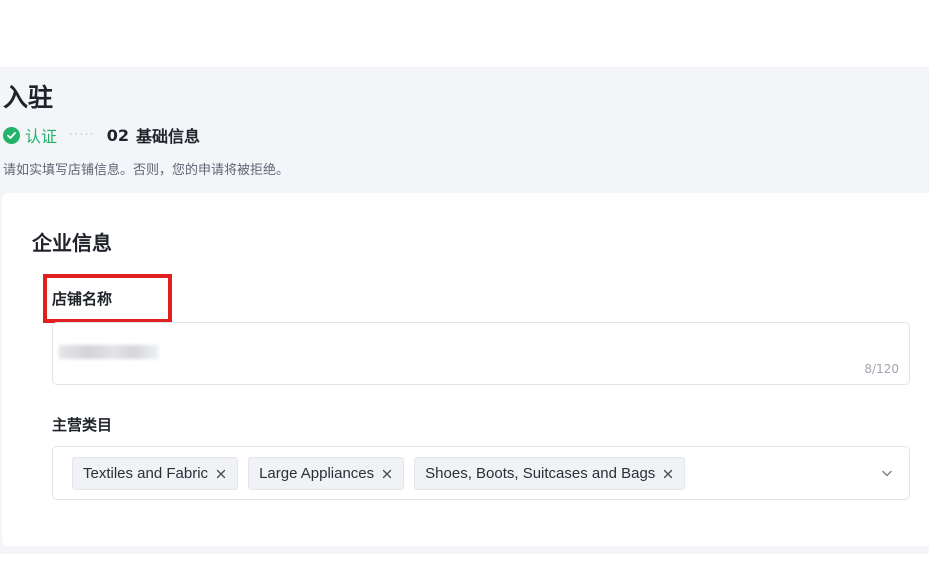 The height and width of the screenshot is (580, 929). Describe the element at coordinates (101, 135) in the screenshot. I see `steps-indicator: 认证 ····· 02 基础信息` at that location.